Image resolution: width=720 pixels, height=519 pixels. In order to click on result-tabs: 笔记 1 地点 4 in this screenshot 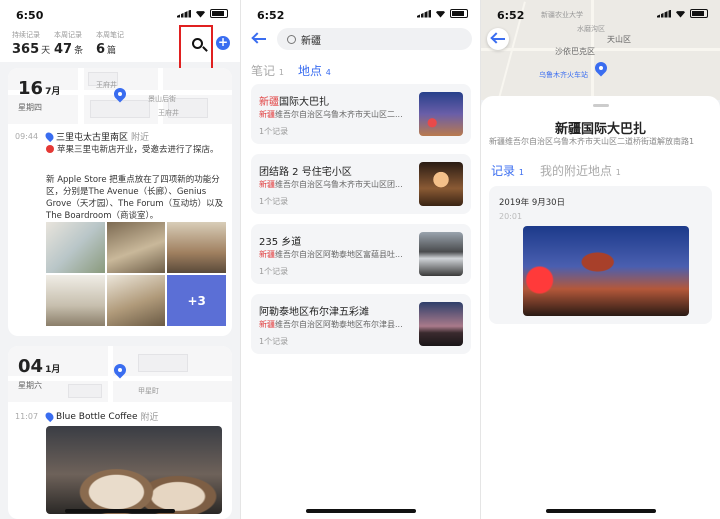, I will do `click(291, 70)`.